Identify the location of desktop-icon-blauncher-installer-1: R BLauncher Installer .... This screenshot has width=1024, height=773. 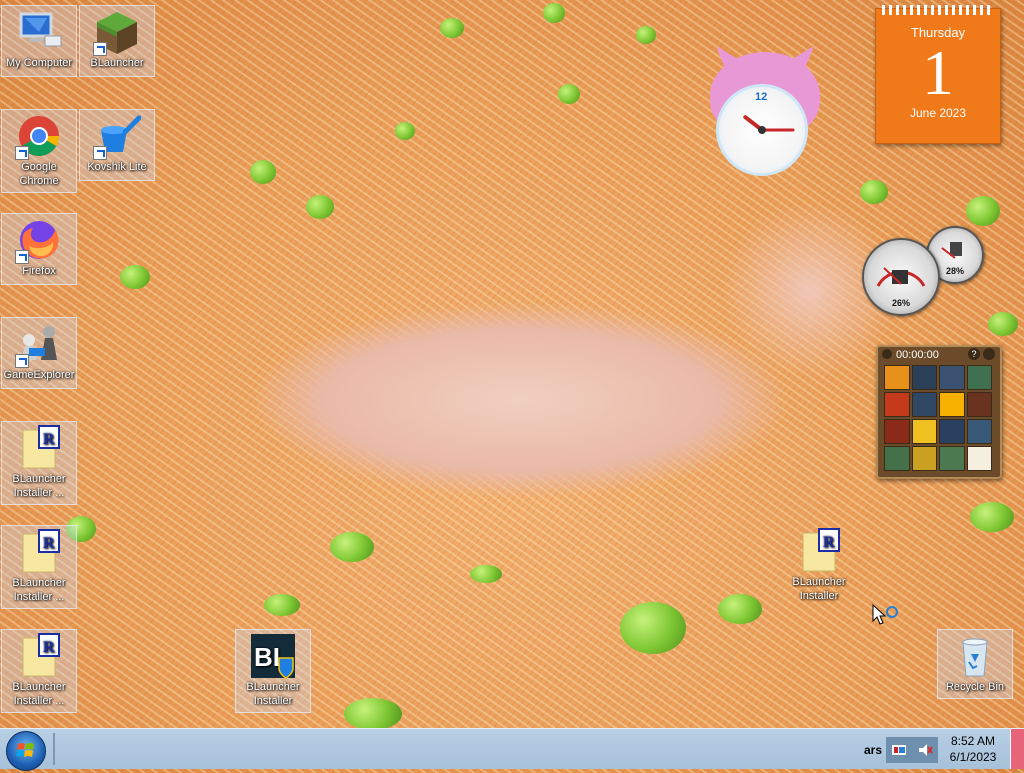
(39, 463).